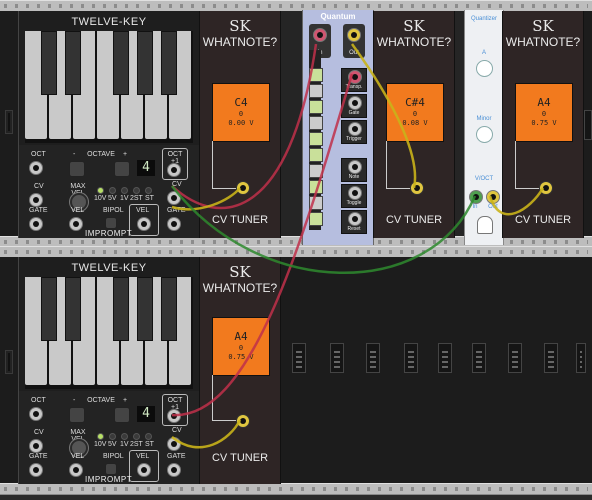  I want to click on toggle-jack, so click(355, 193).